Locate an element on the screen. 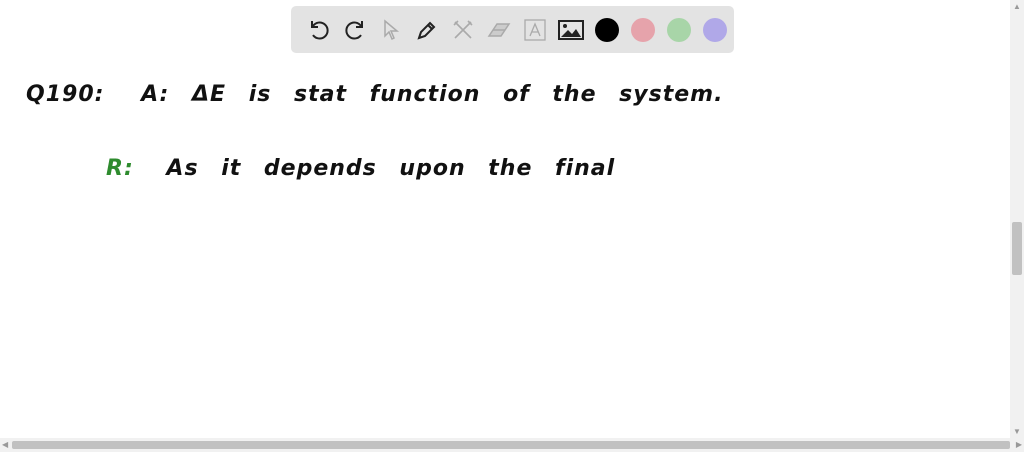  pen-icon is located at coordinates (427, 30).